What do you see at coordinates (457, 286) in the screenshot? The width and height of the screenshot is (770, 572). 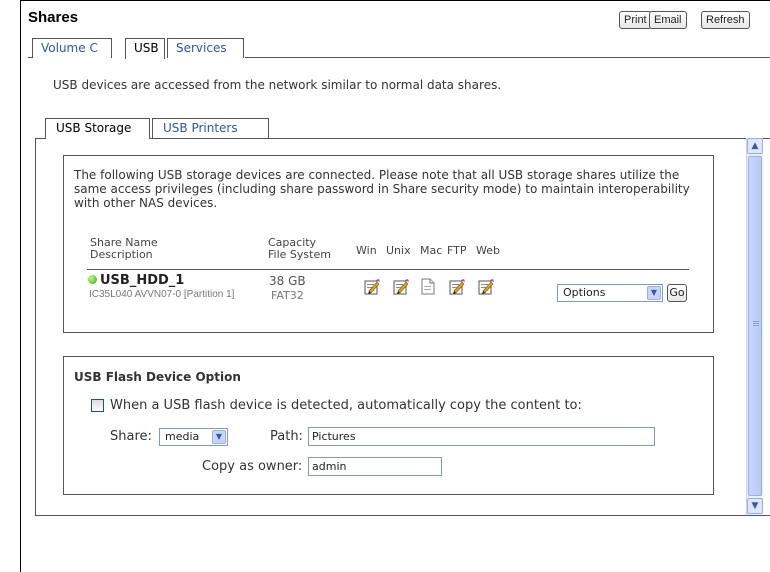 I see `ftp-edit-share-icon` at bounding box center [457, 286].